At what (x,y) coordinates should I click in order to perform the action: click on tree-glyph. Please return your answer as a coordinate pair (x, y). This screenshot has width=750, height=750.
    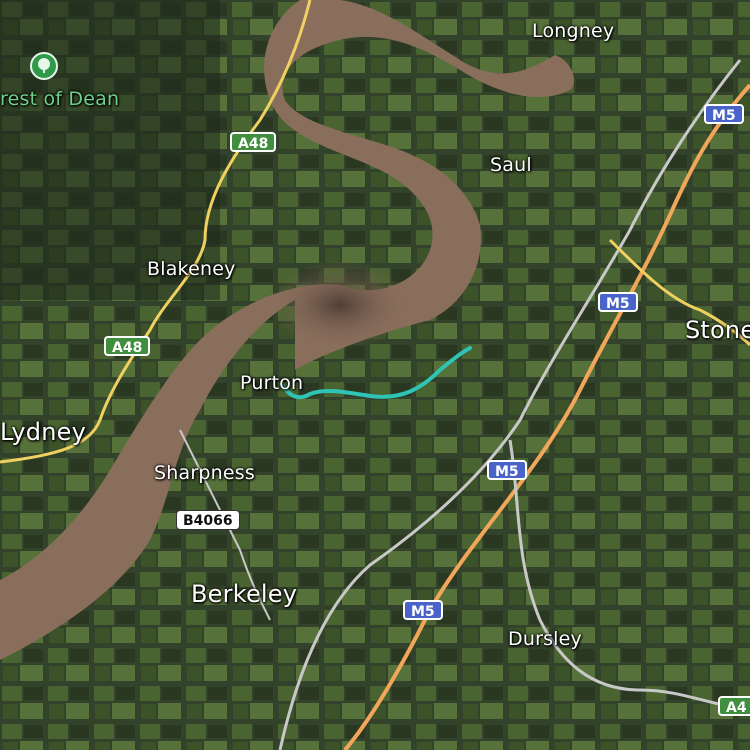
    Looking at the image, I should click on (44, 65).